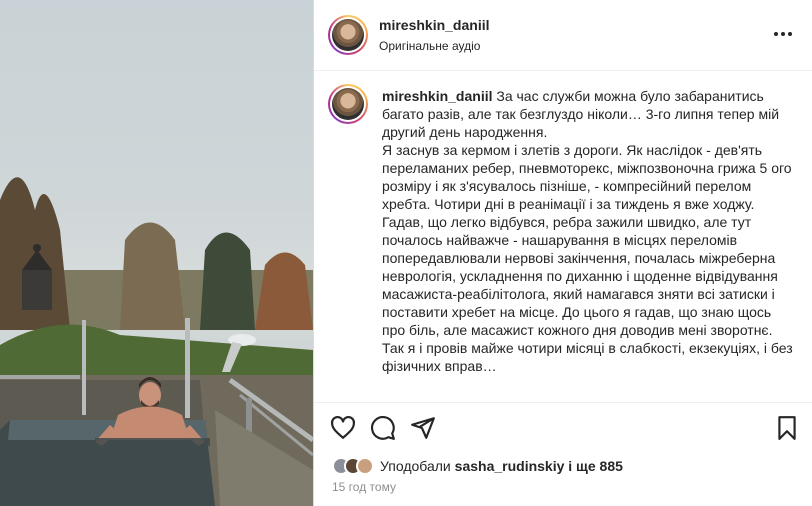 This screenshot has height=506, width=812. What do you see at coordinates (348, 35) in the screenshot?
I see `avatar` at bounding box center [348, 35].